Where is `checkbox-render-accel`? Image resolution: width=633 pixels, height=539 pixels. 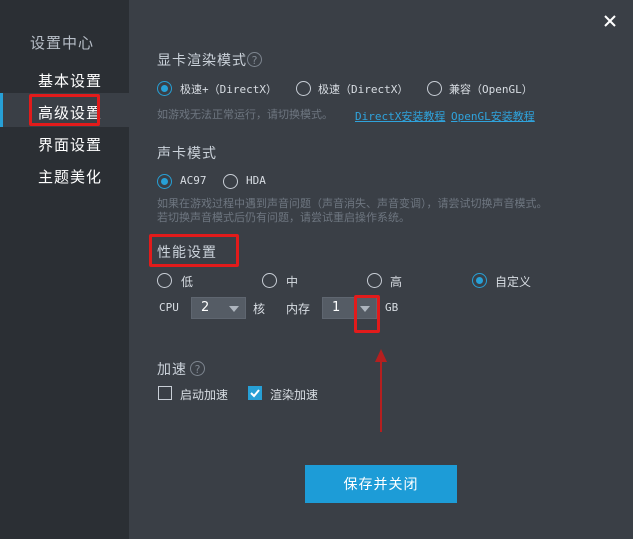 checkbox-render-accel is located at coordinates (255, 393).